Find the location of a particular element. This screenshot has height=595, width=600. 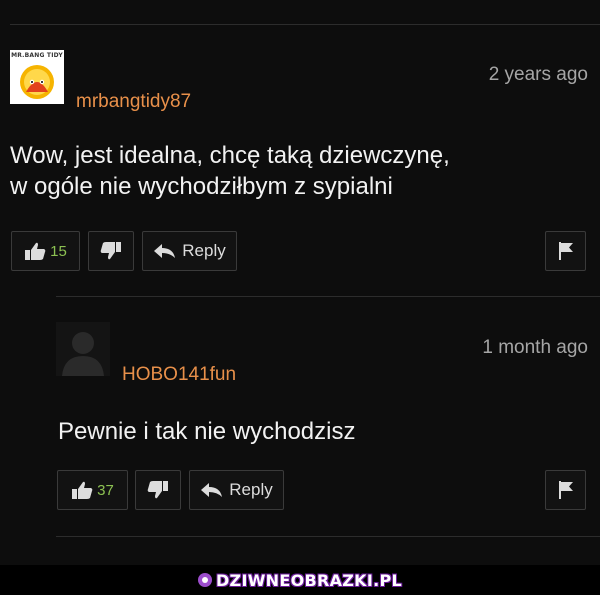

comment-text-line: Pewnie i tak nie wychodzisz is located at coordinates (207, 431).